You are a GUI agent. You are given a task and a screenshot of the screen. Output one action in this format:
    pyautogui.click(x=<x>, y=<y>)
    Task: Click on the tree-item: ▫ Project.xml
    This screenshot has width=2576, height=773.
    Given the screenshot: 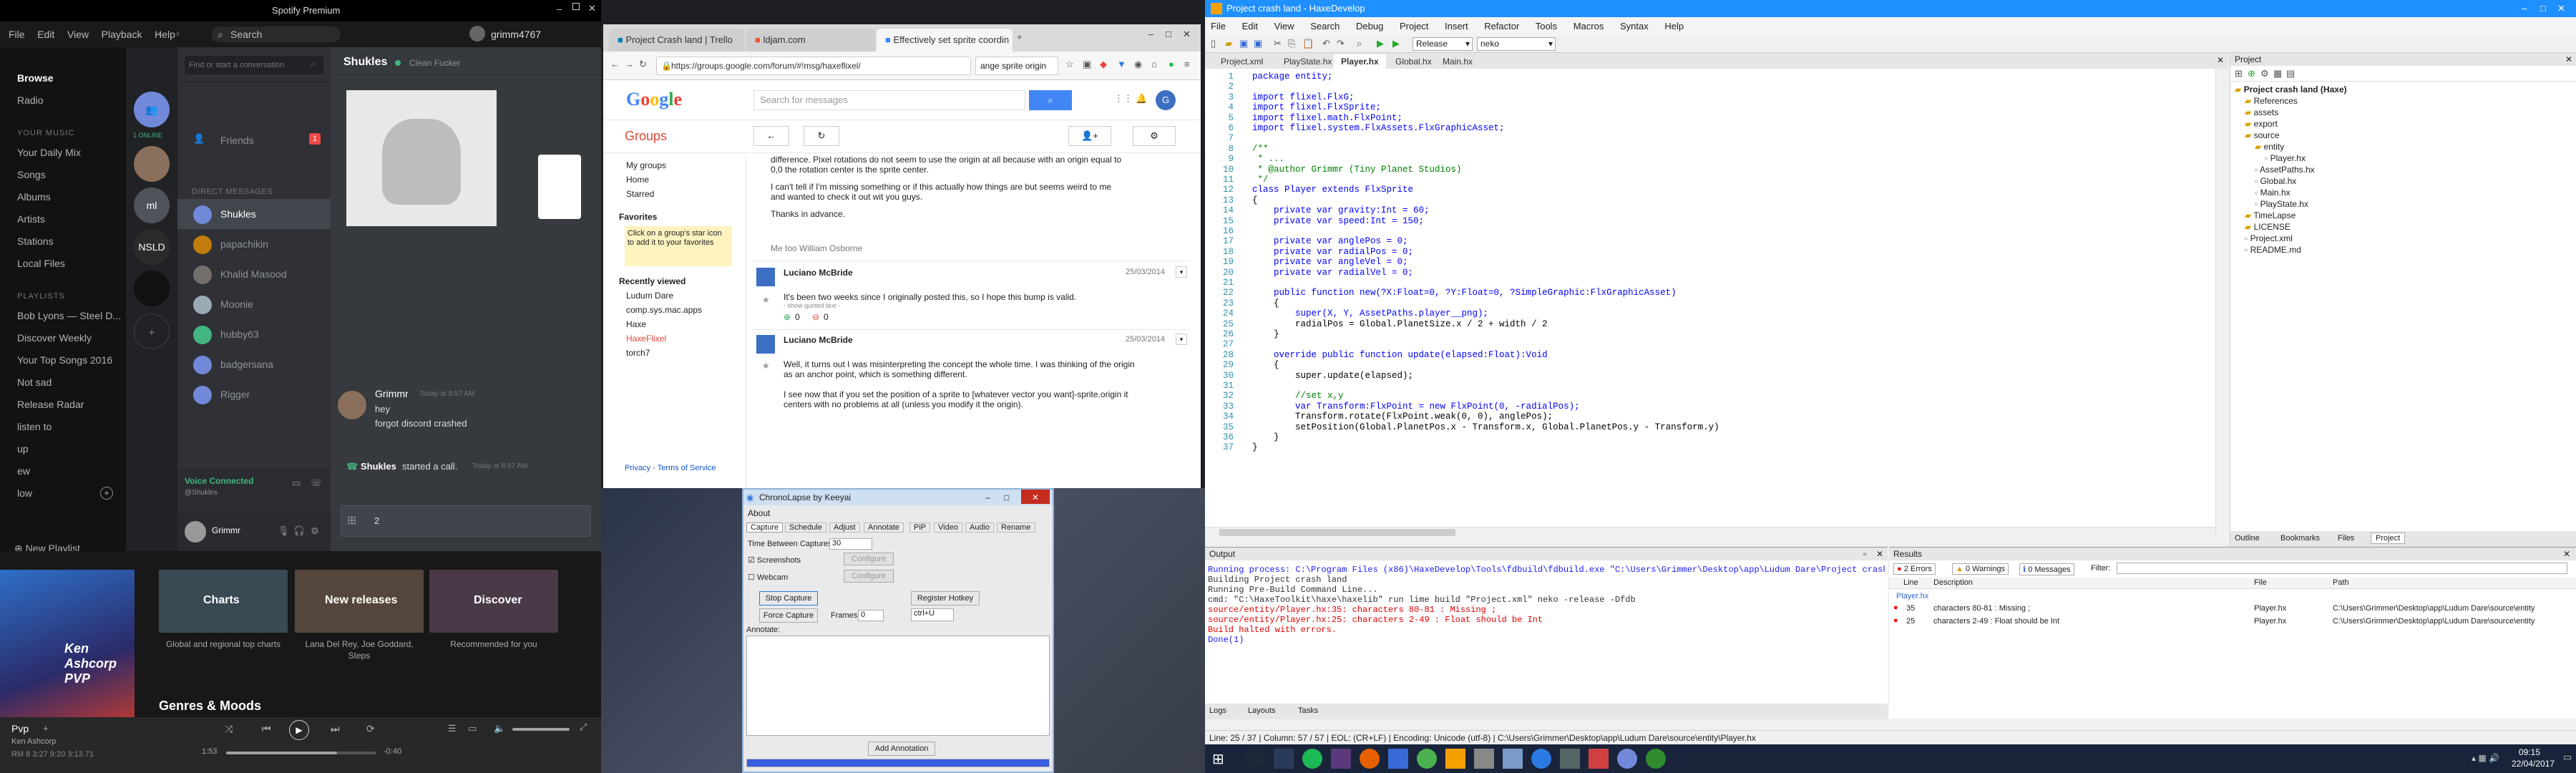 What is the action you would take?
    pyautogui.click(x=2269, y=238)
    